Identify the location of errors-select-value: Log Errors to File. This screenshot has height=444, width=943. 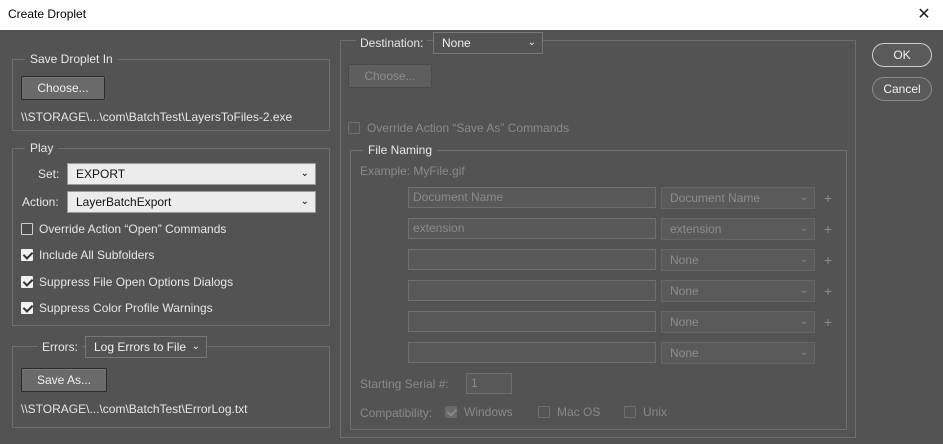
(140, 347).